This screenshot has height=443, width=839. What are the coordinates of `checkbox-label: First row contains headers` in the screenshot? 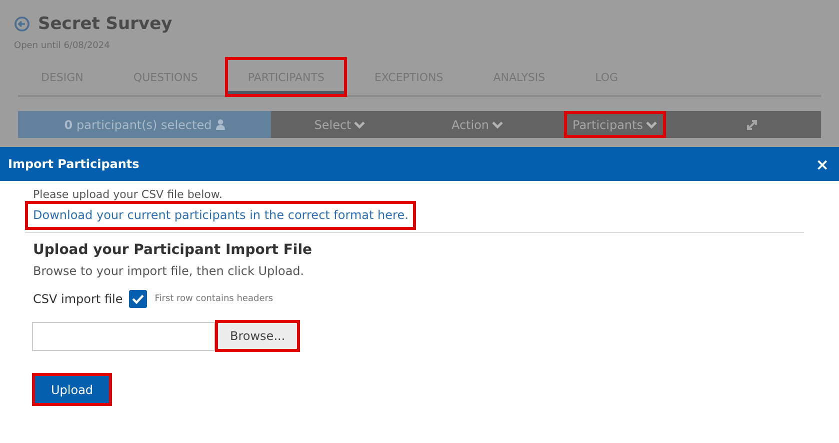 It's located at (214, 299).